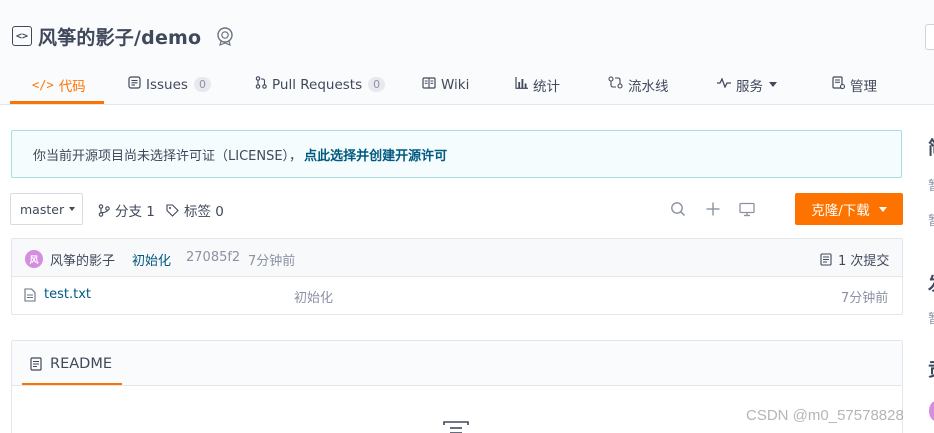 The width and height of the screenshot is (934, 433). Describe the element at coordinates (34, 259) in the screenshot. I see `avatar: 风` at that location.